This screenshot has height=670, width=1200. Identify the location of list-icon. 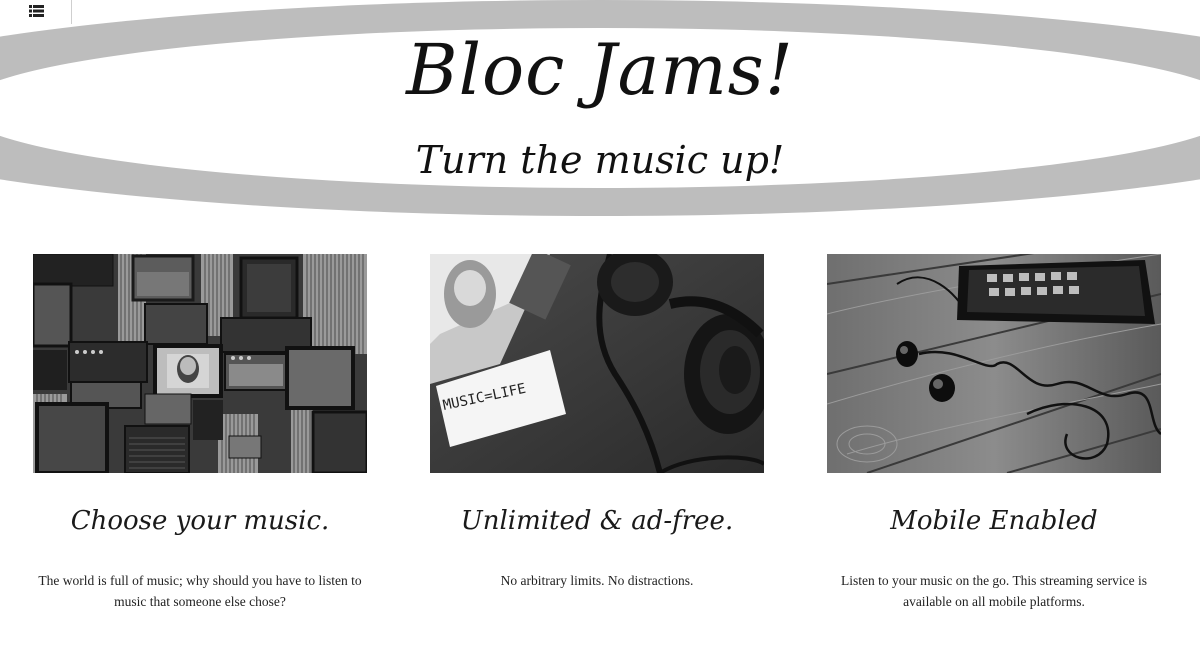
(36, 11).